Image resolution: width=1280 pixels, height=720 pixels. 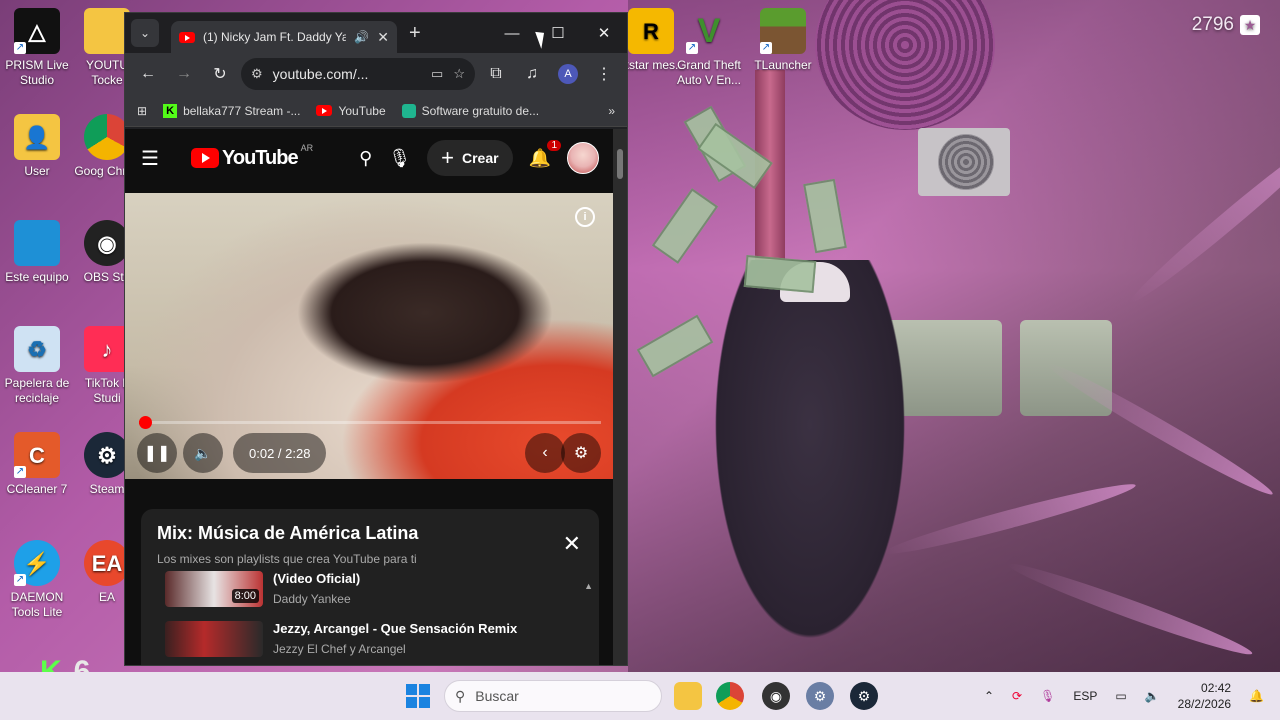 I want to click on video-thumbnail, so click(x=214, y=639).